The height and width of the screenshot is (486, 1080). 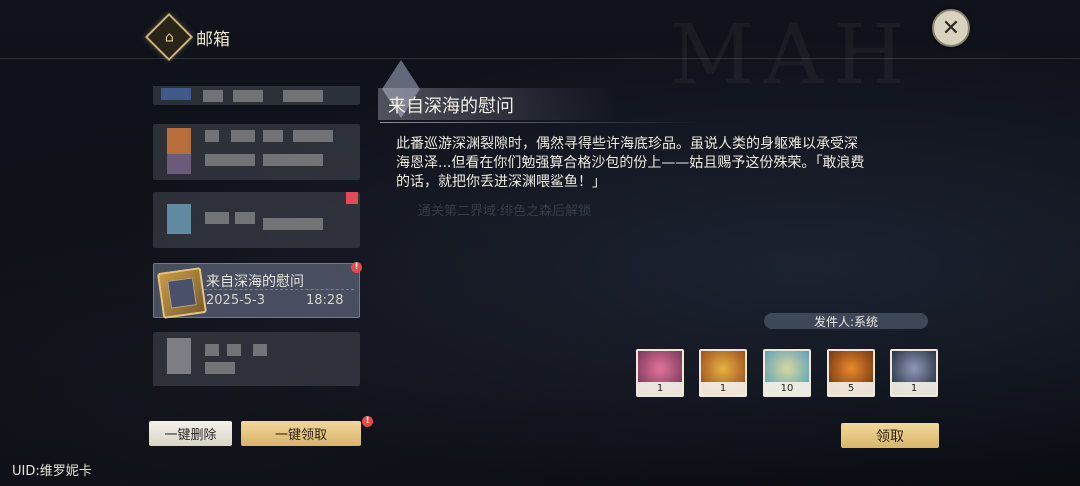 What do you see at coordinates (846, 321) in the screenshot?
I see `sender-label: 发件人:系统` at bounding box center [846, 321].